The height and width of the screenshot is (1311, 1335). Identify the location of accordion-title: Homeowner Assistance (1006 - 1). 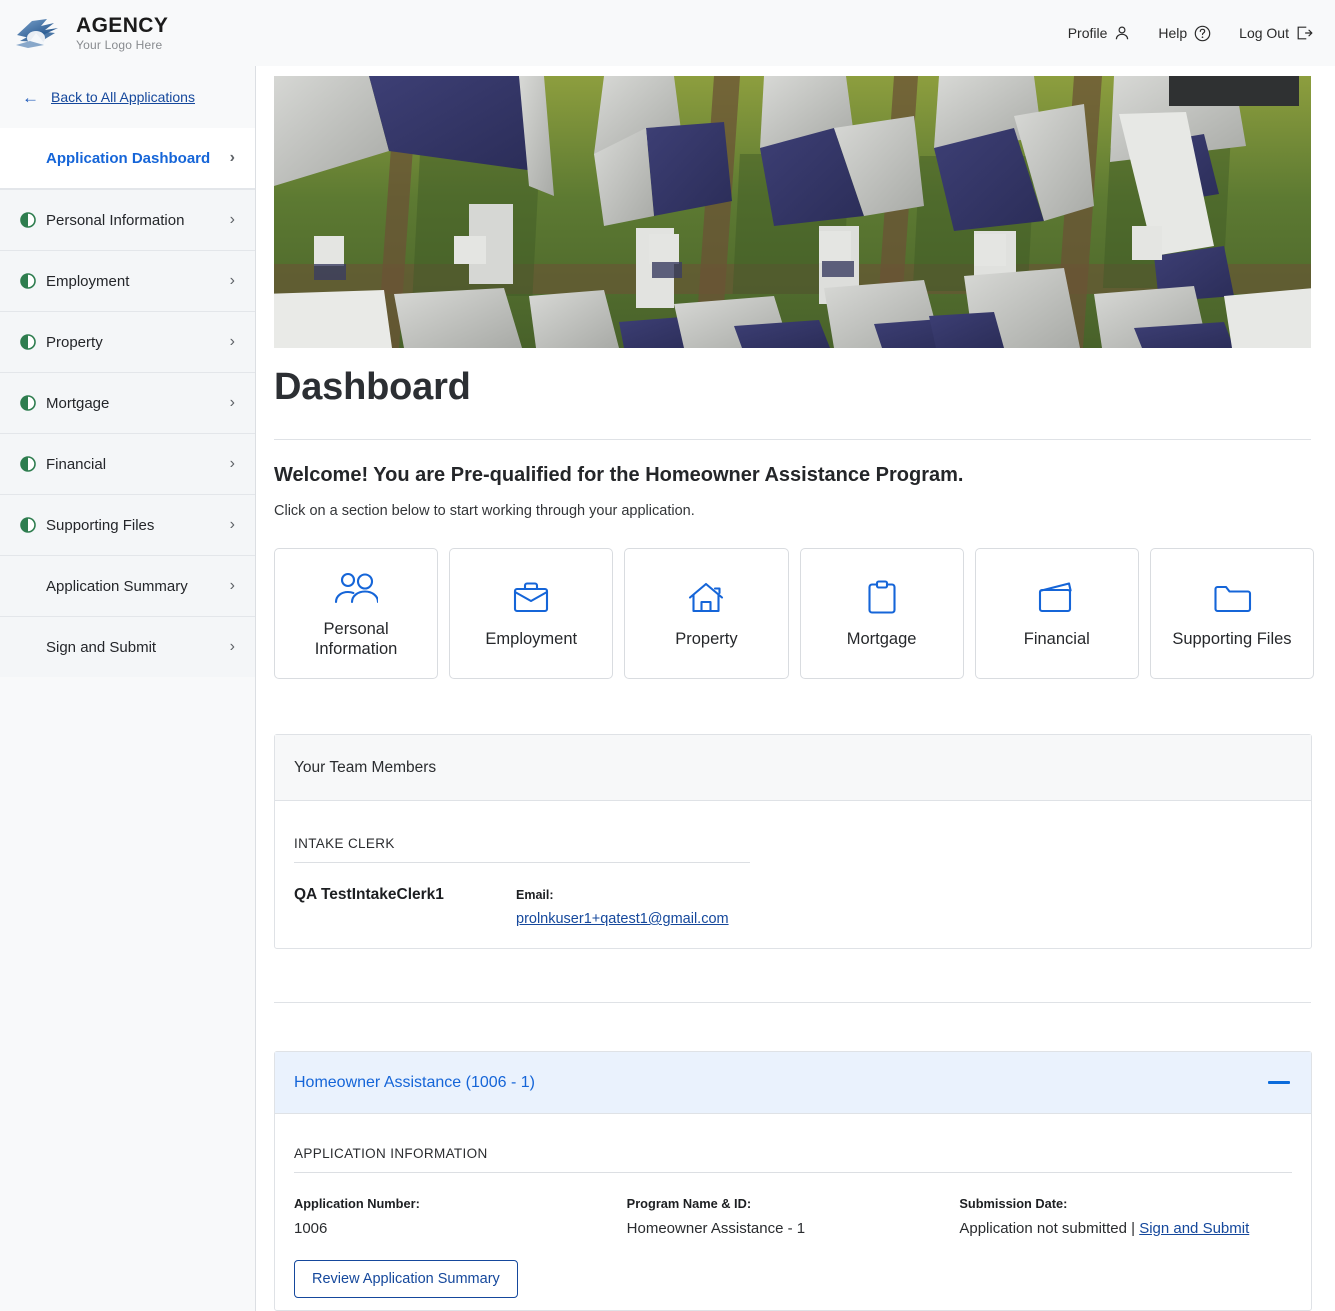
(414, 1082).